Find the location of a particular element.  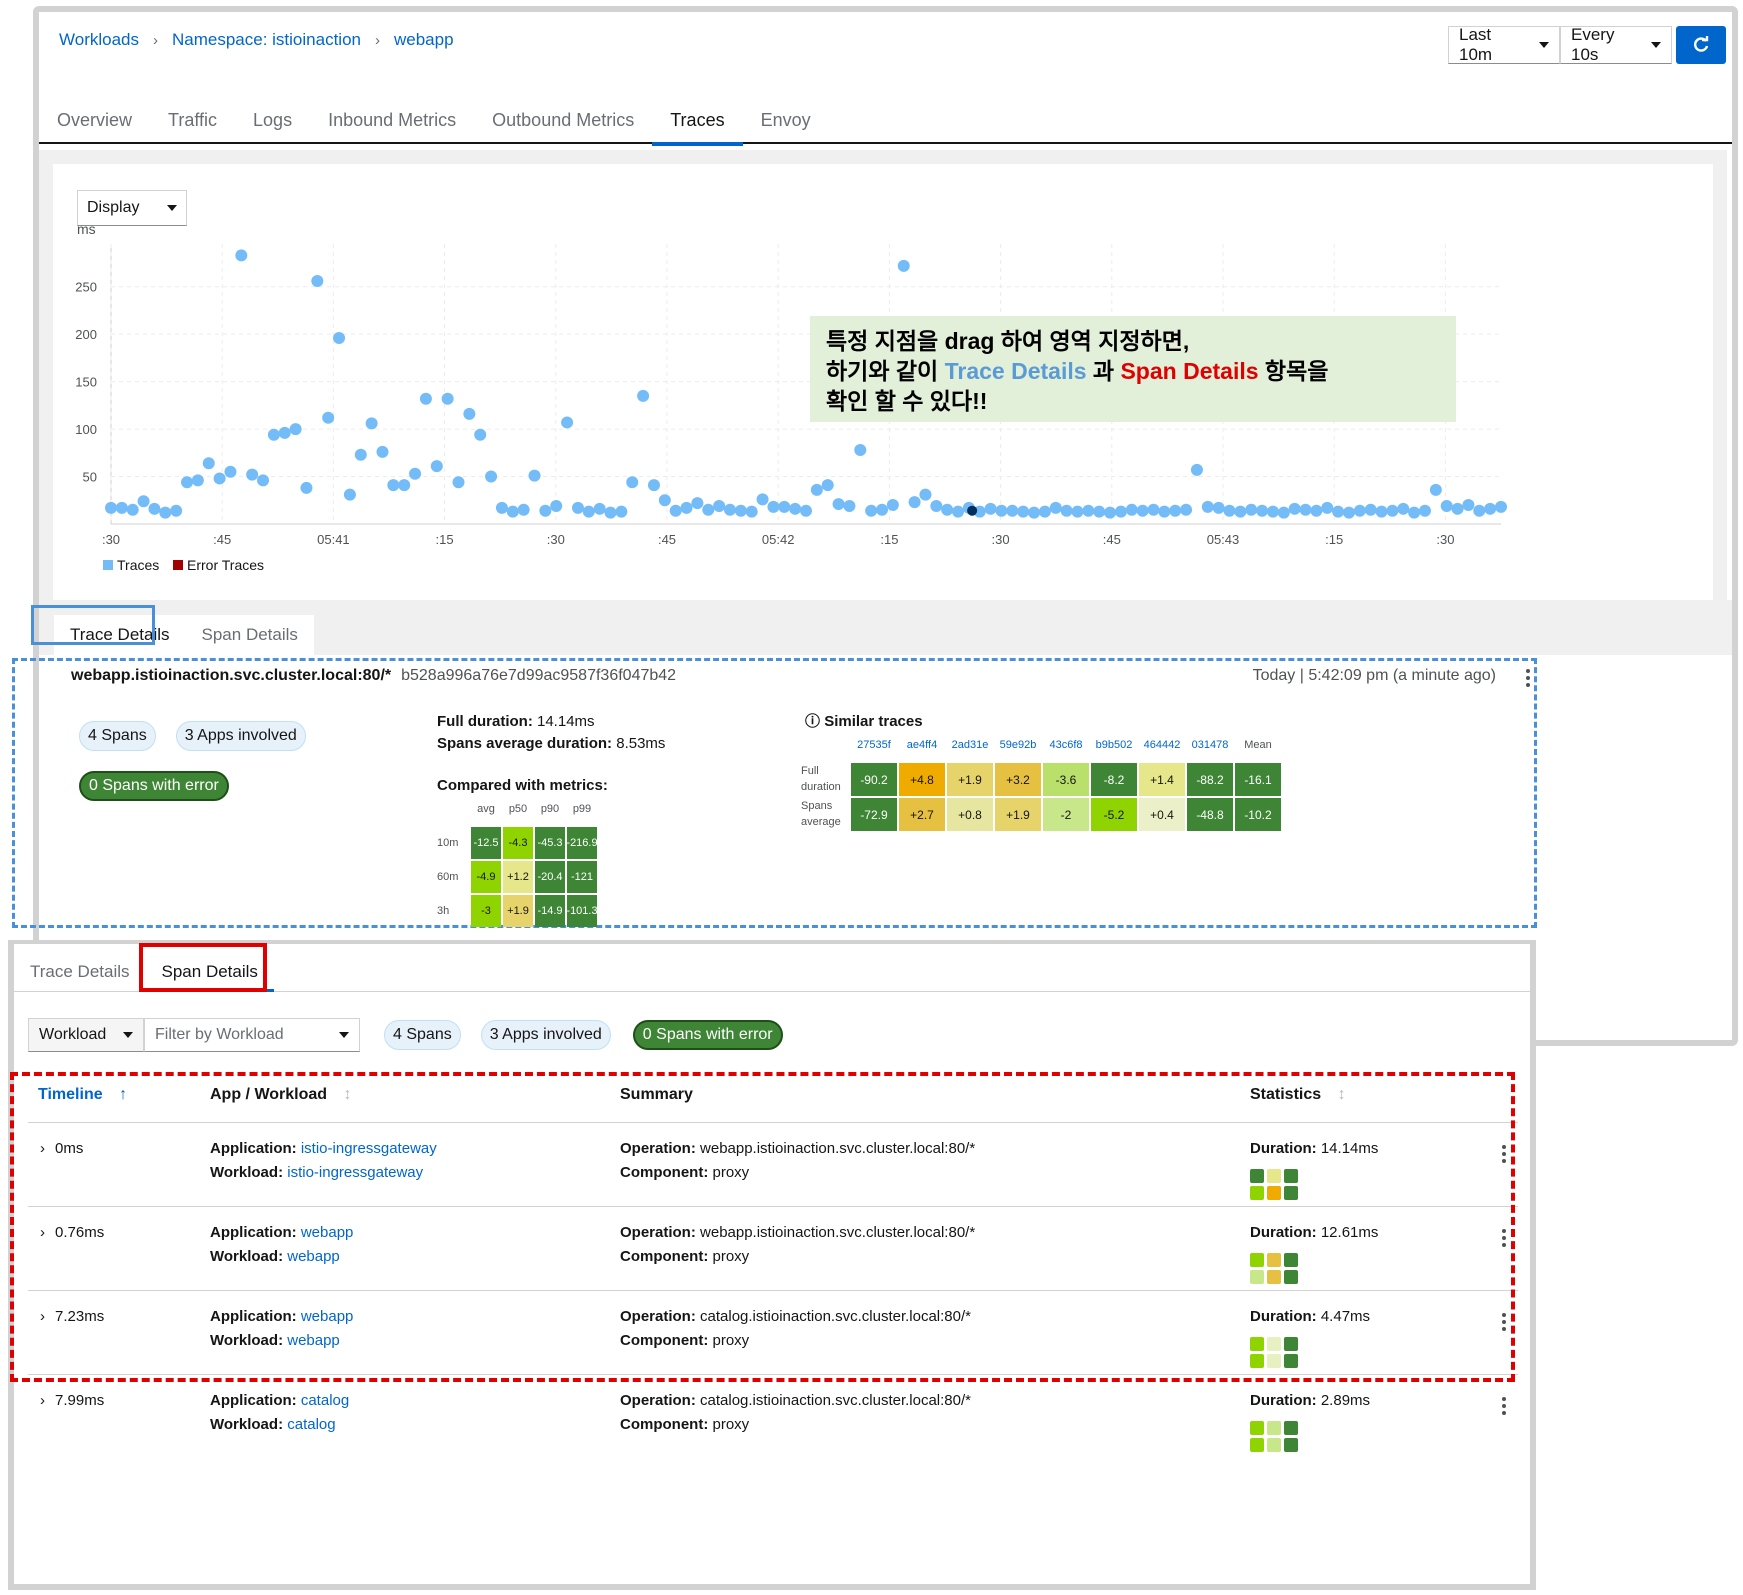

application-link: catalog is located at coordinates (325, 1400).